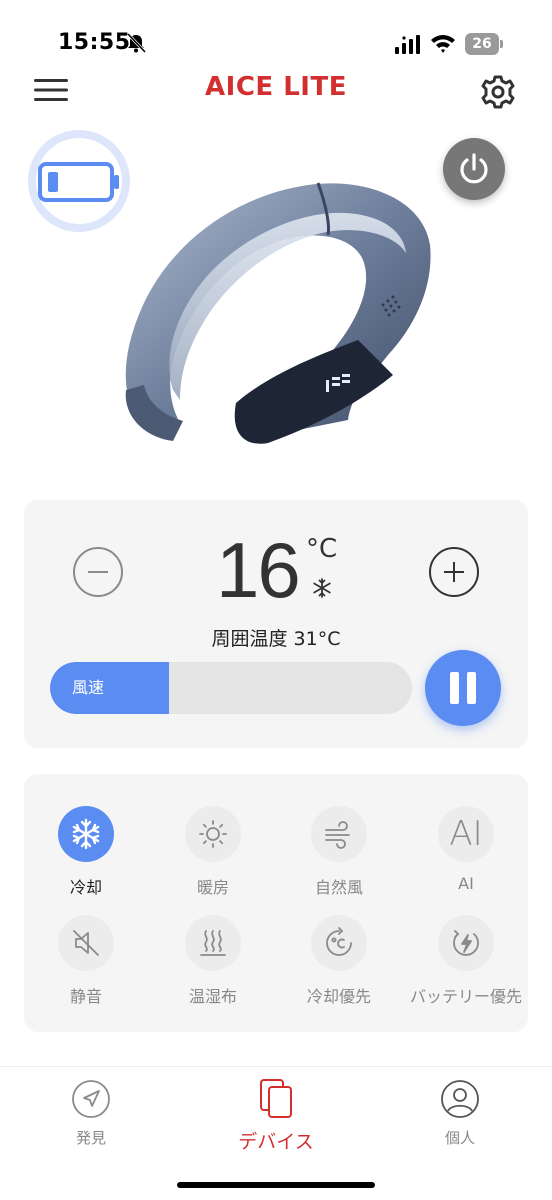 This screenshot has width=552, height=1200. I want to click on home-indicator, so click(276, 1185).